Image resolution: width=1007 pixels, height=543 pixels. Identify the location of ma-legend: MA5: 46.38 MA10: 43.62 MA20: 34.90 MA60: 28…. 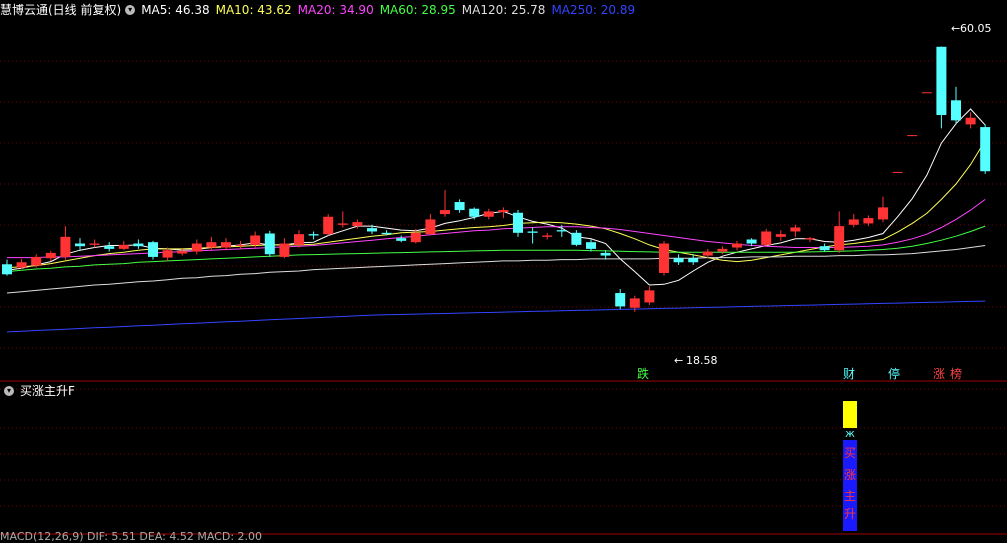
(391, 10).